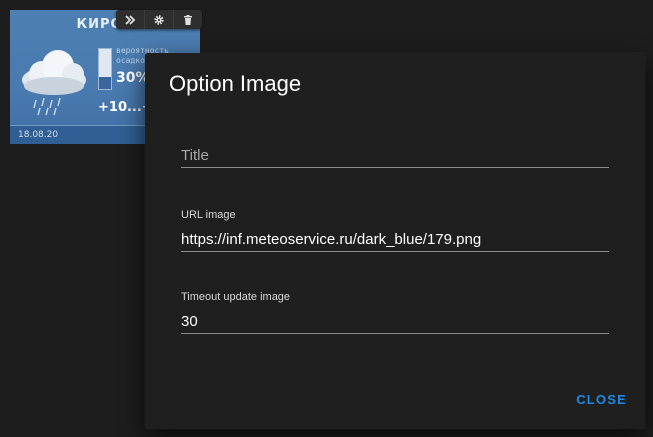  I want to click on trash-icon, so click(188, 19).